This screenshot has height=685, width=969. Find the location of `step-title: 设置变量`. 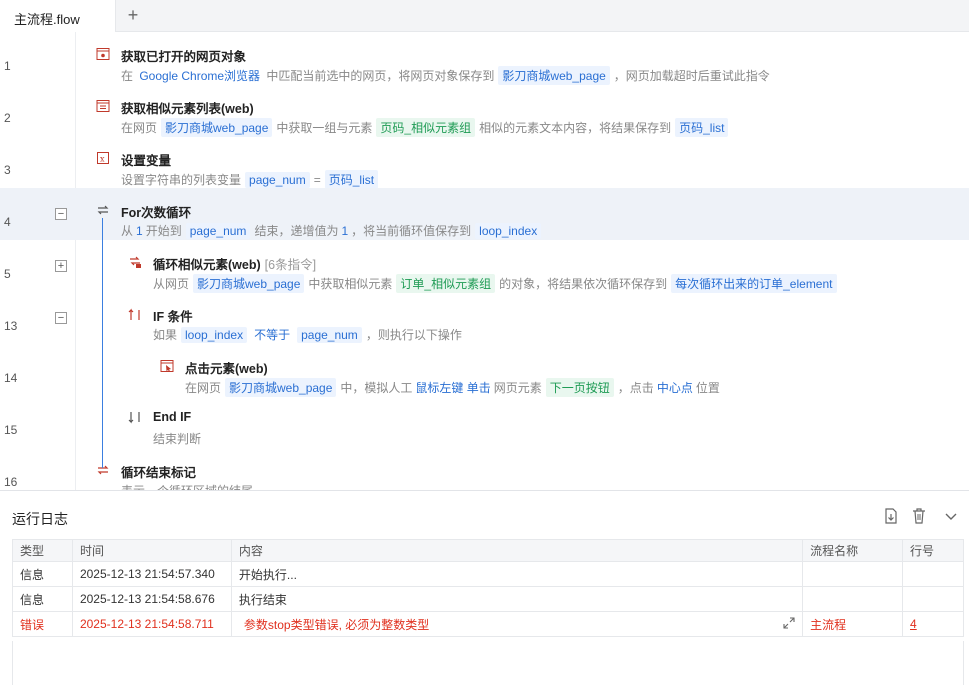

step-title: 设置变量 is located at coordinates (146, 159).